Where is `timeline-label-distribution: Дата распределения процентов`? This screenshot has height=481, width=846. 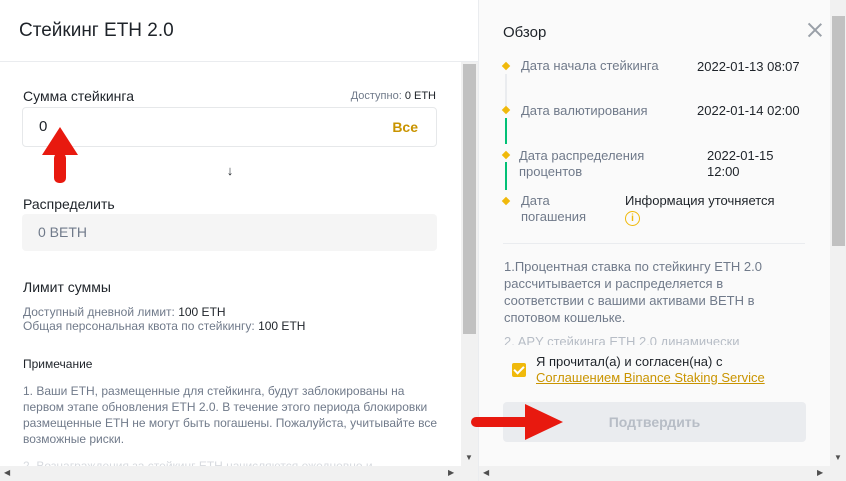 timeline-label-distribution: Дата распределения процентов is located at coordinates (582, 163).